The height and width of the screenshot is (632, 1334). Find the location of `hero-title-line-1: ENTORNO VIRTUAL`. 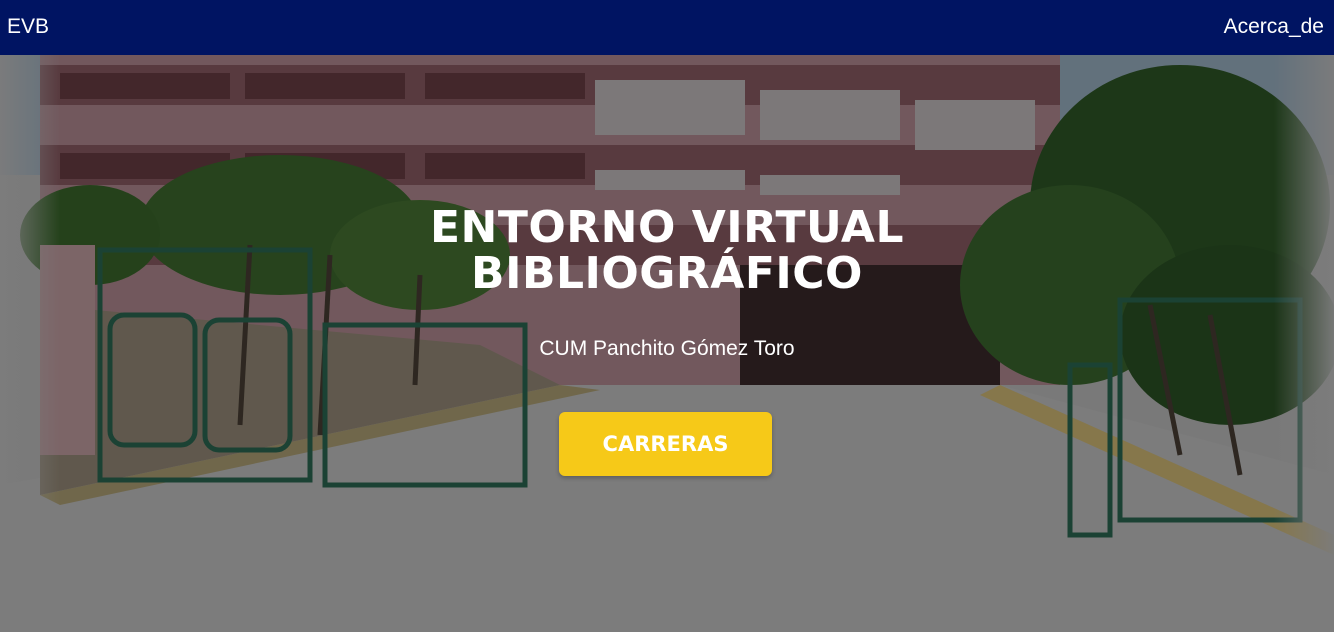

hero-title-line-1: ENTORNO VIRTUAL is located at coordinates (667, 227).